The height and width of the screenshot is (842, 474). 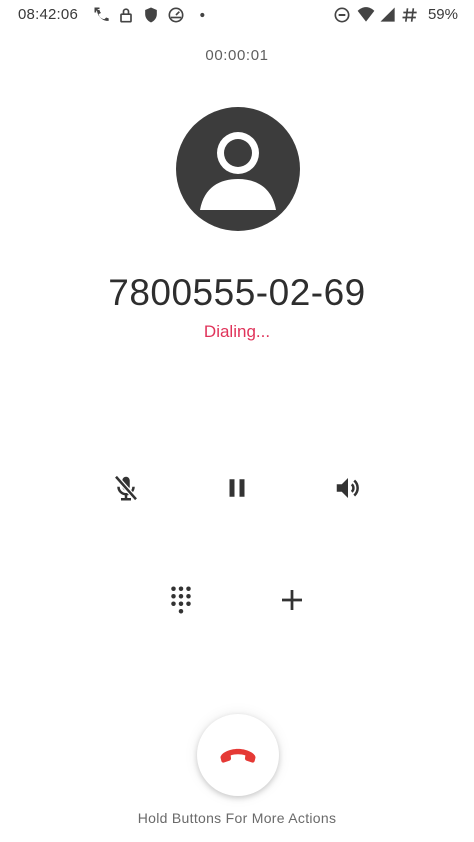 What do you see at coordinates (388, 15) in the screenshot?
I see `cell-signal-icon` at bounding box center [388, 15].